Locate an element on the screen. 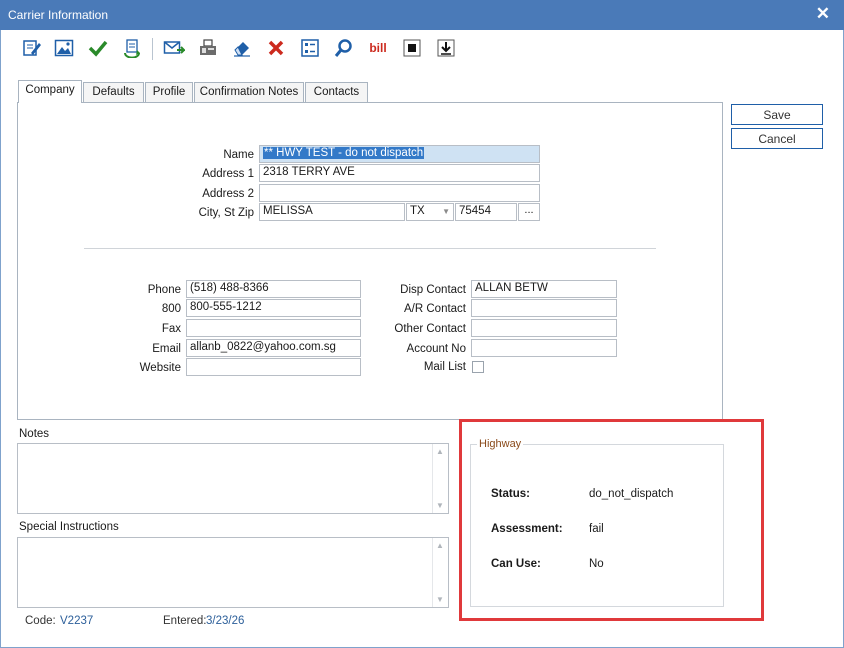  notes-scrollbar: ▲ ▼ is located at coordinates (440, 478).